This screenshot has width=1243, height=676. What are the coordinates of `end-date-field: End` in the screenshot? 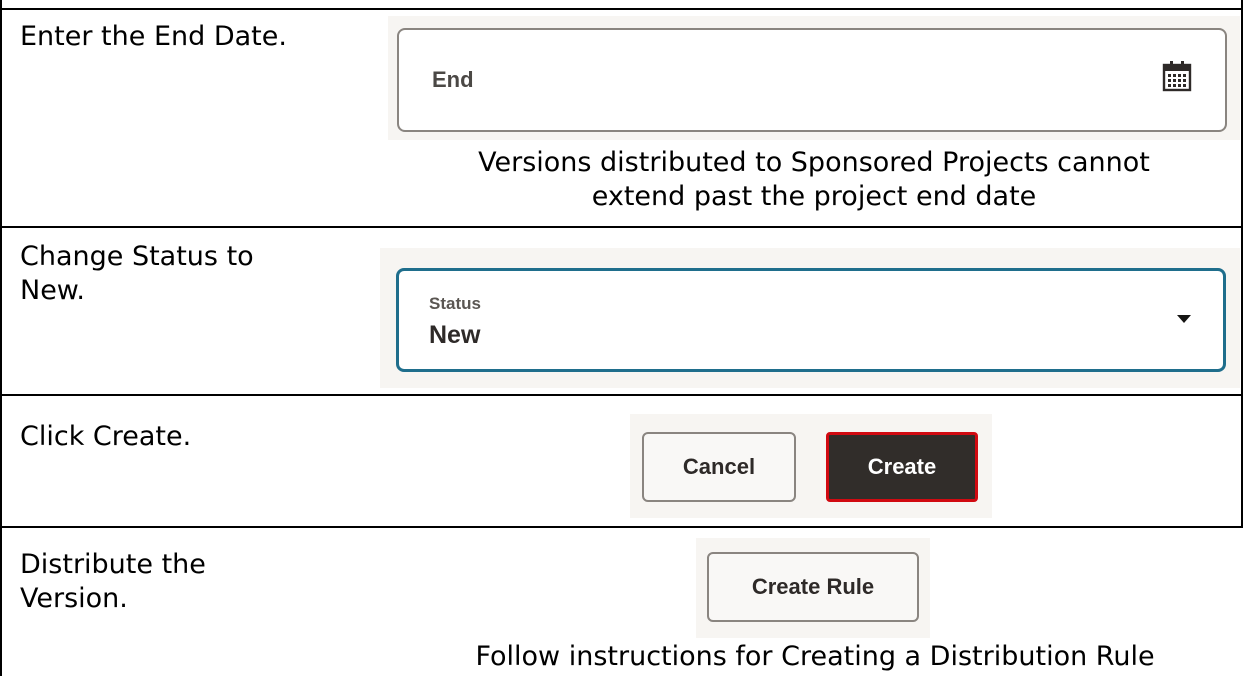 It's located at (812, 80).